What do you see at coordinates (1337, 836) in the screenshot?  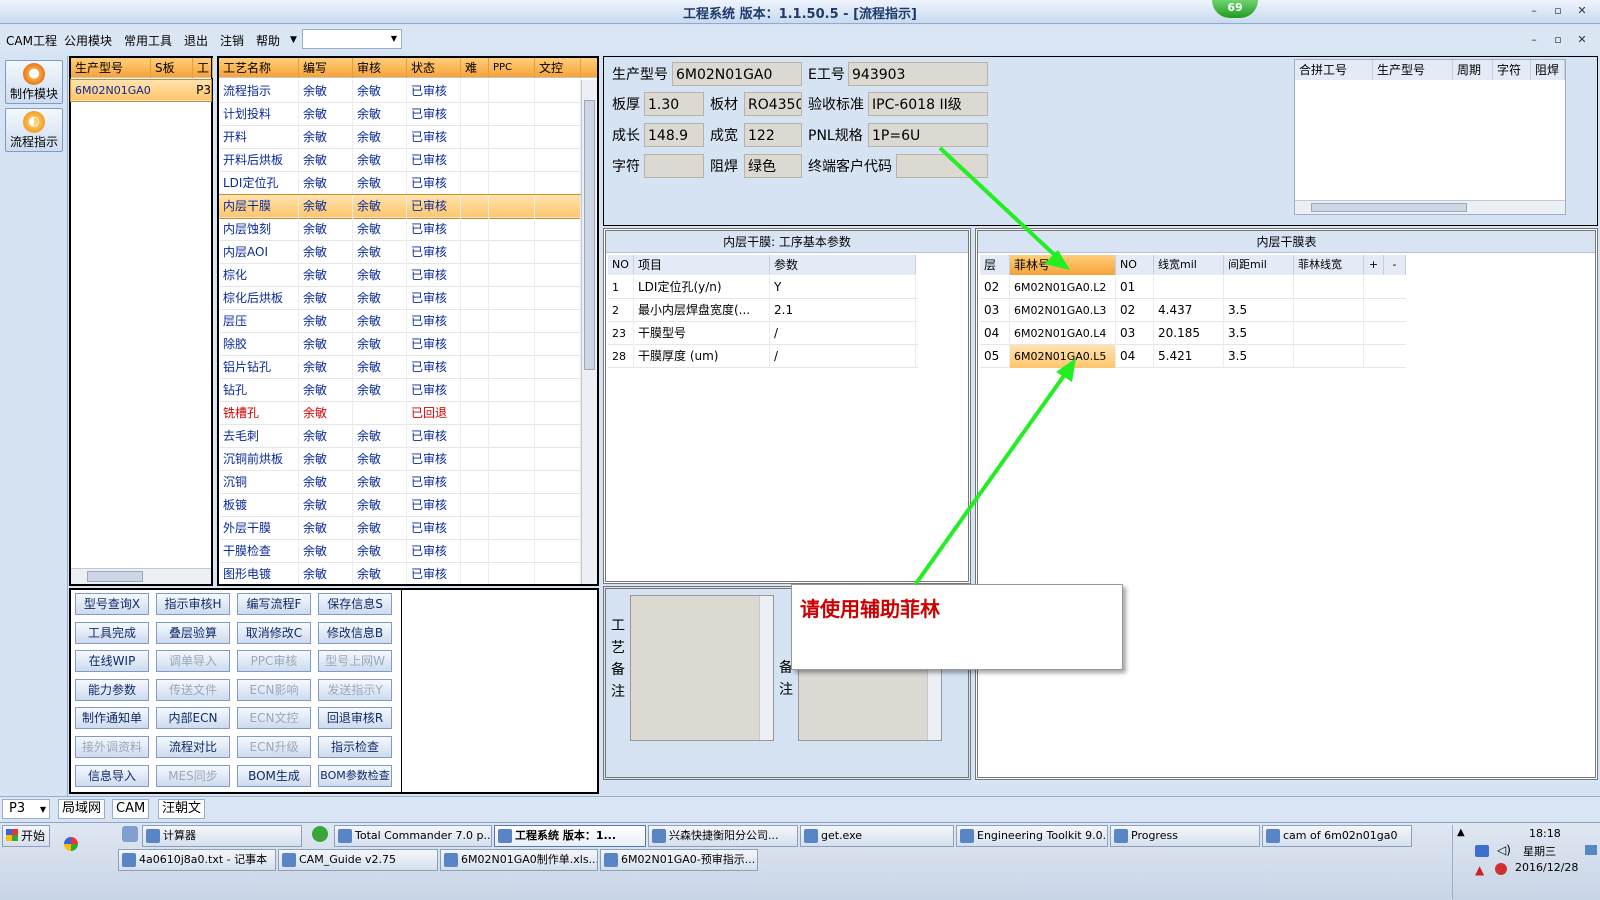 I see `taskbar-item: cam of 6m02n01ga0` at bounding box center [1337, 836].